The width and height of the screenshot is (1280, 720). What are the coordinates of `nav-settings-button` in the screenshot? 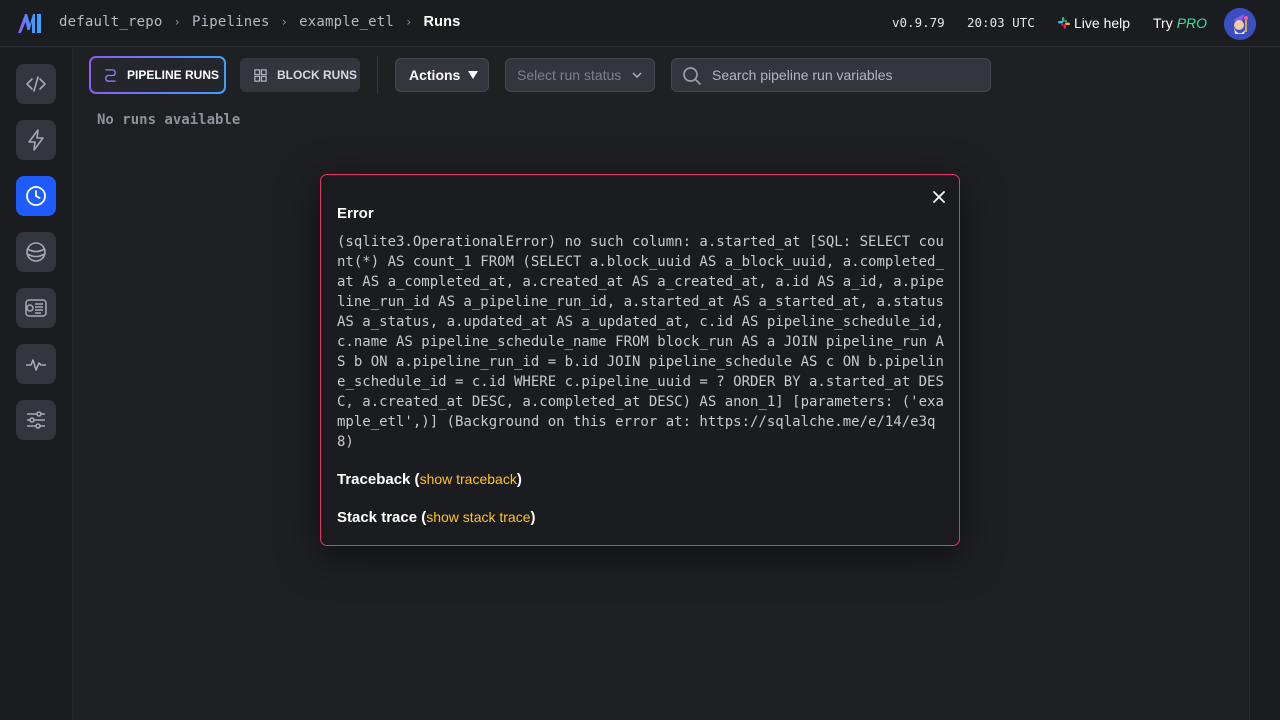 It's located at (36, 420).